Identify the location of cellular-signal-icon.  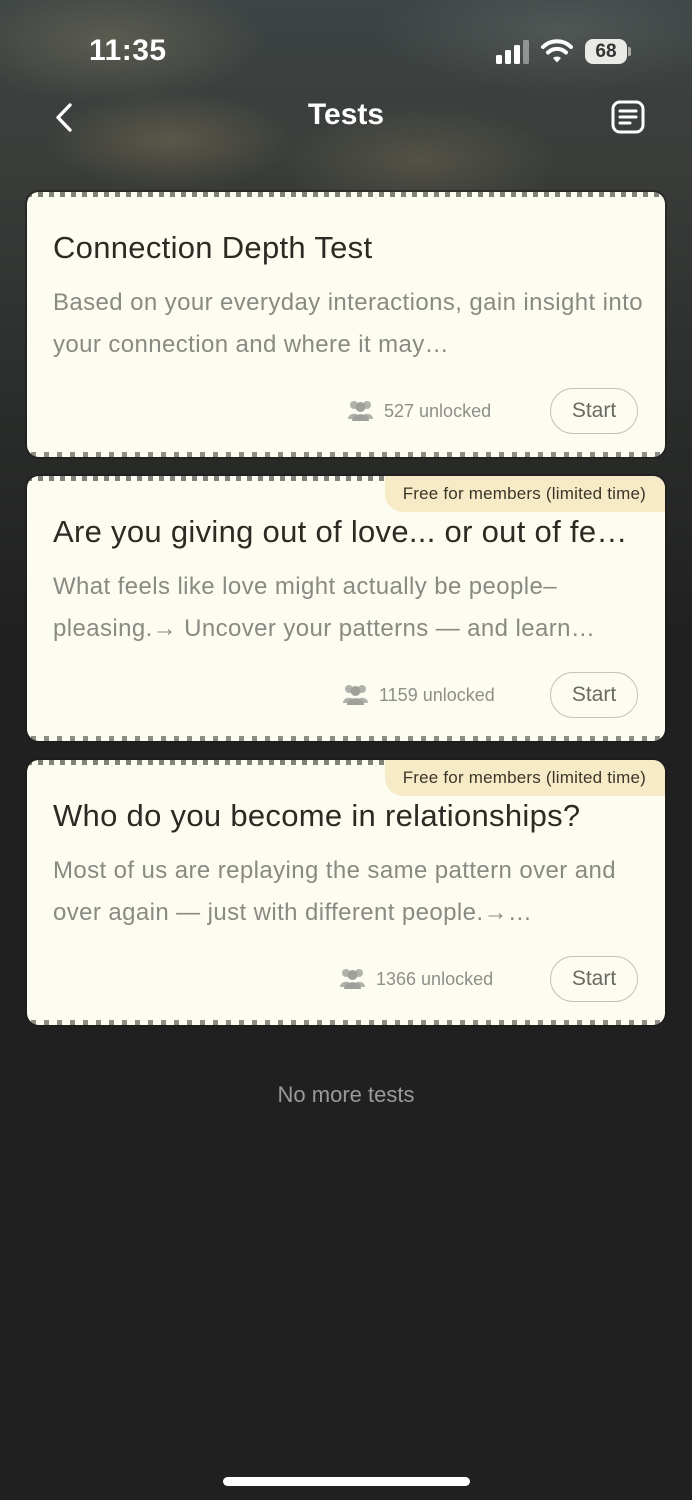
(514, 52).